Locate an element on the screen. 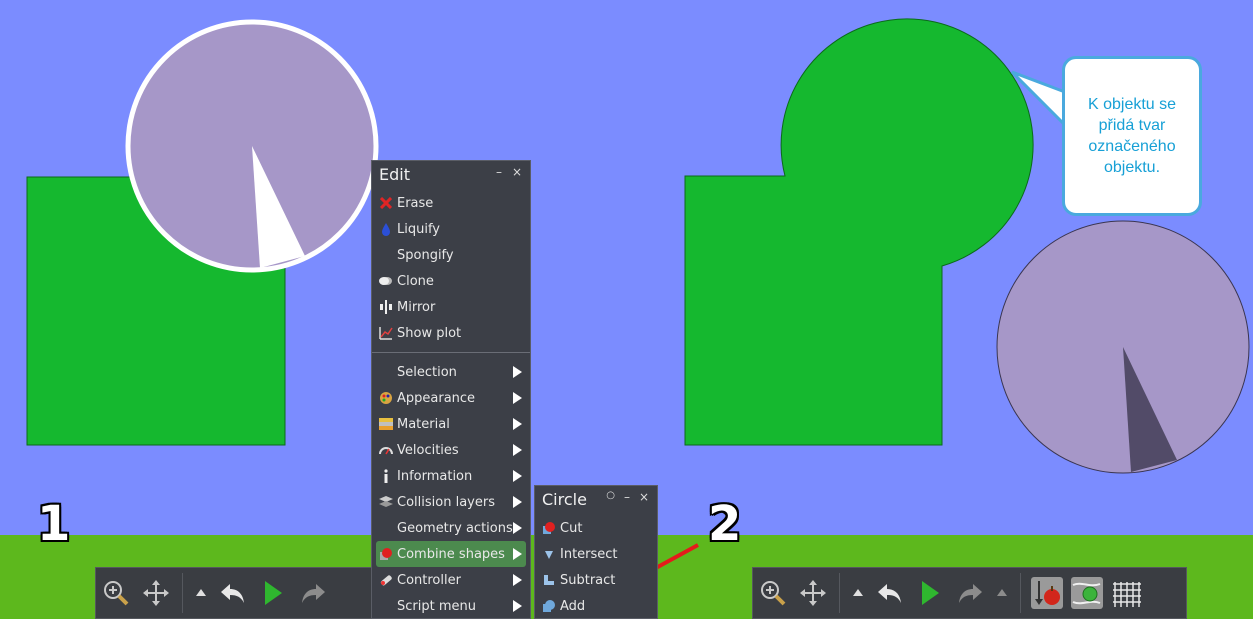  menu-item-show-plot: Show plot is located at coordinates (451, 333).